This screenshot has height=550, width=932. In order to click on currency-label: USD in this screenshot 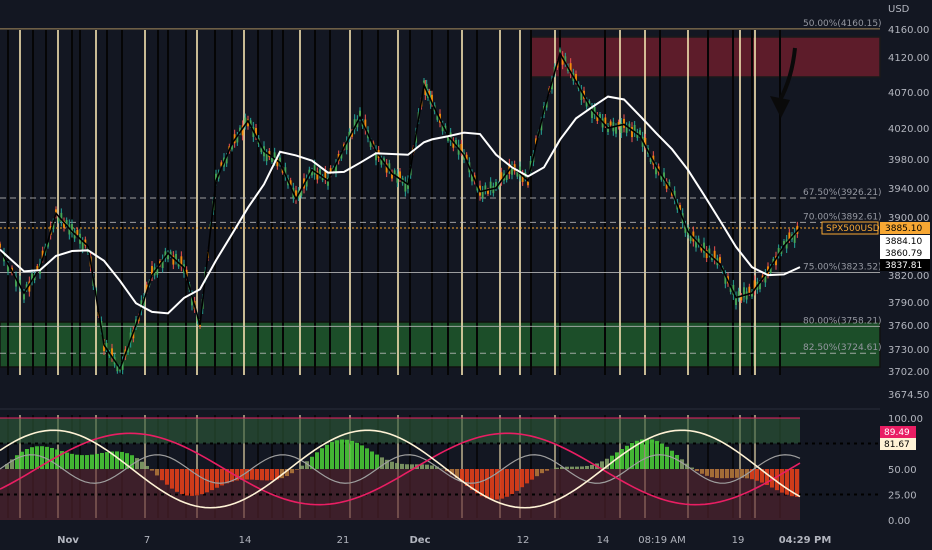, I will do `click(899, 9)`.